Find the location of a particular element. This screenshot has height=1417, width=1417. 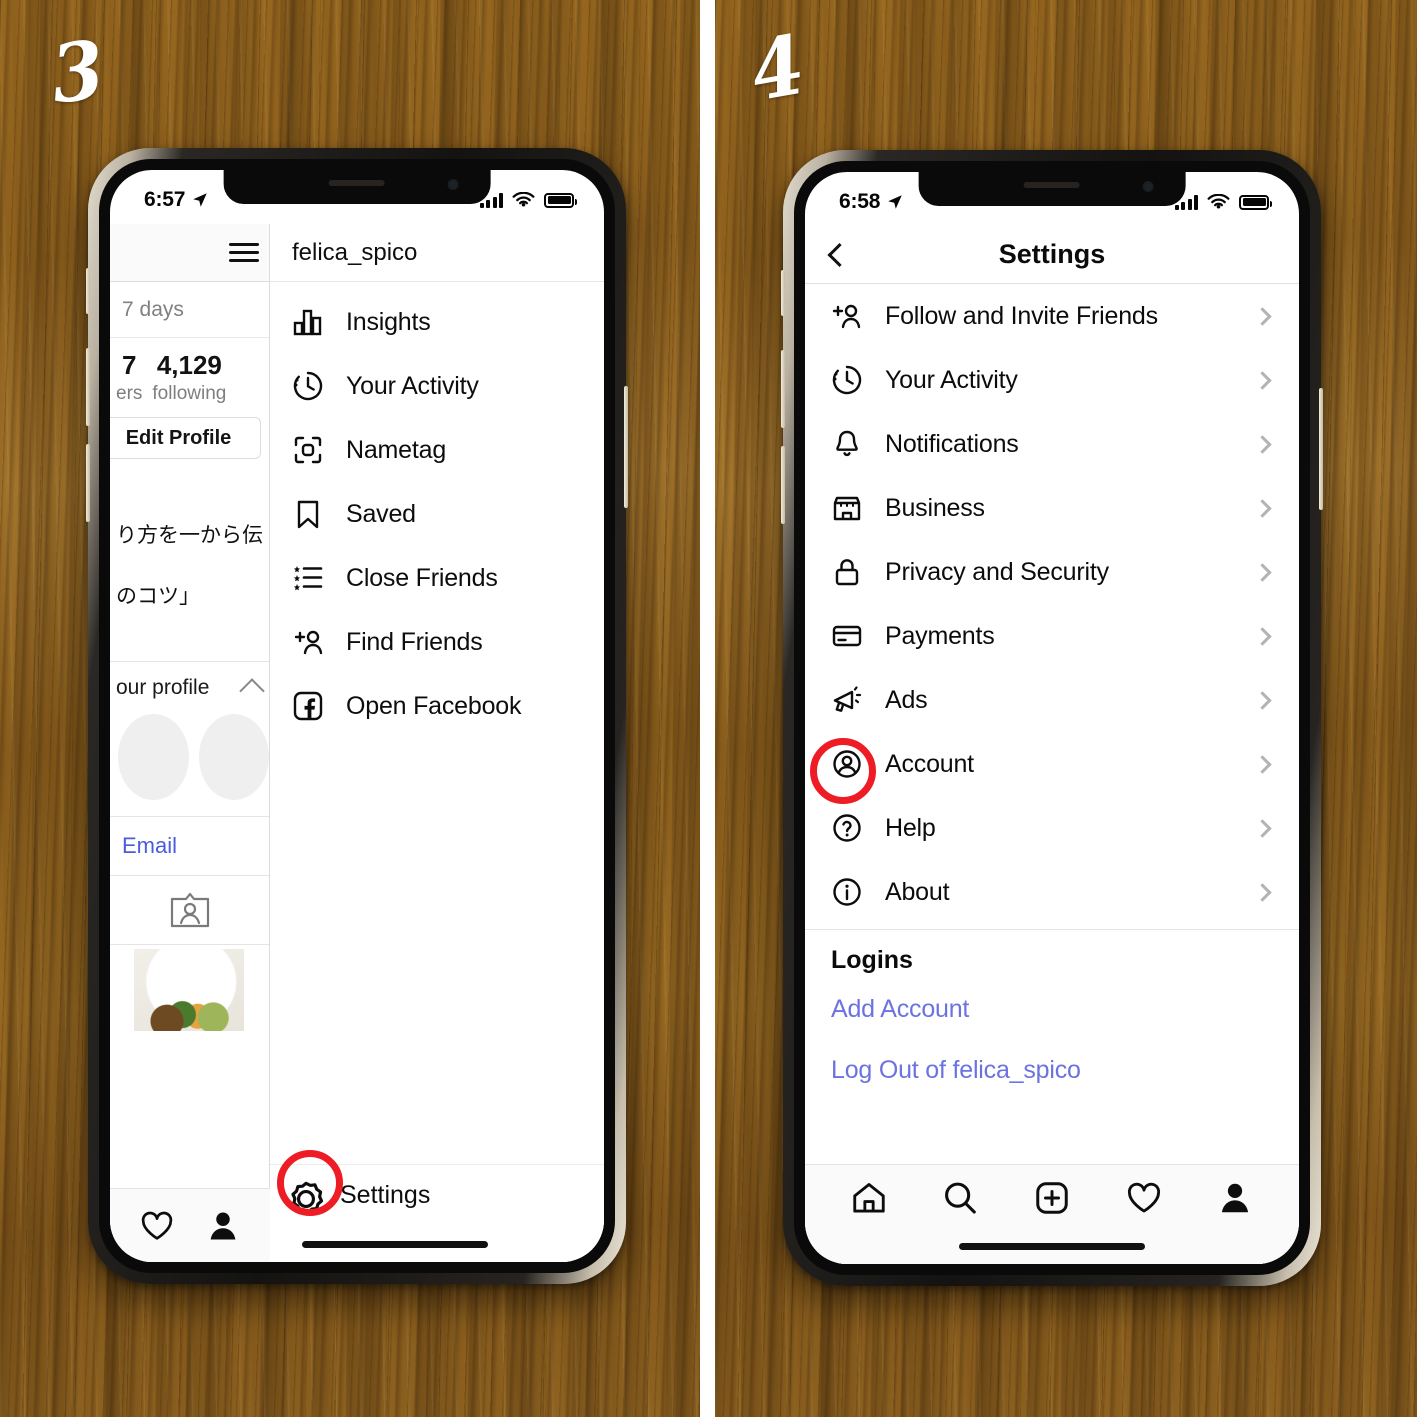

phone-mute-switch is located at coordinates (783, 293).